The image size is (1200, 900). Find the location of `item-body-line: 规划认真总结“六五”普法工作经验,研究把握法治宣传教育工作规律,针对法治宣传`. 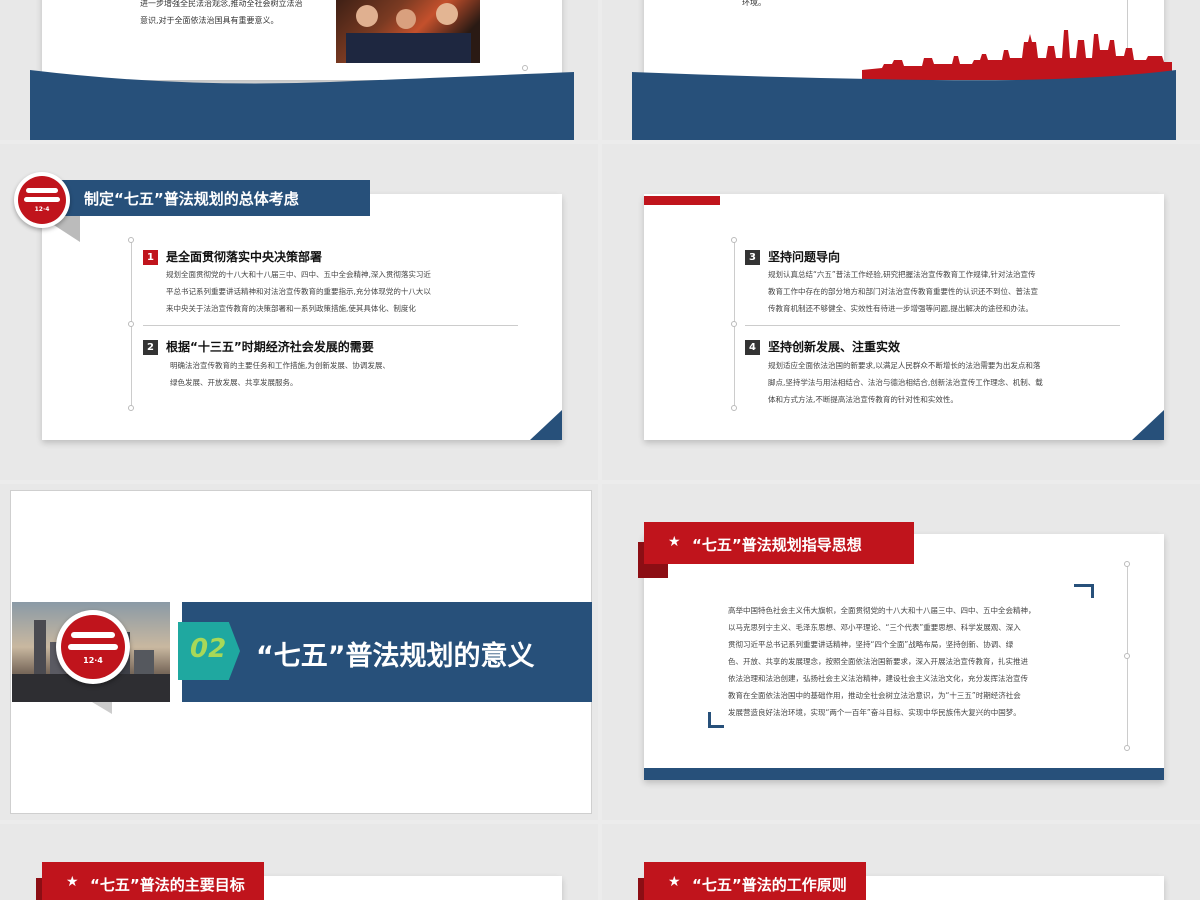

item-body-line: 规划认真总结“六五”普法工作经验,研究把握法治宣传教育工作规律,针对法治宣传 is located at coordinates (902, 274).